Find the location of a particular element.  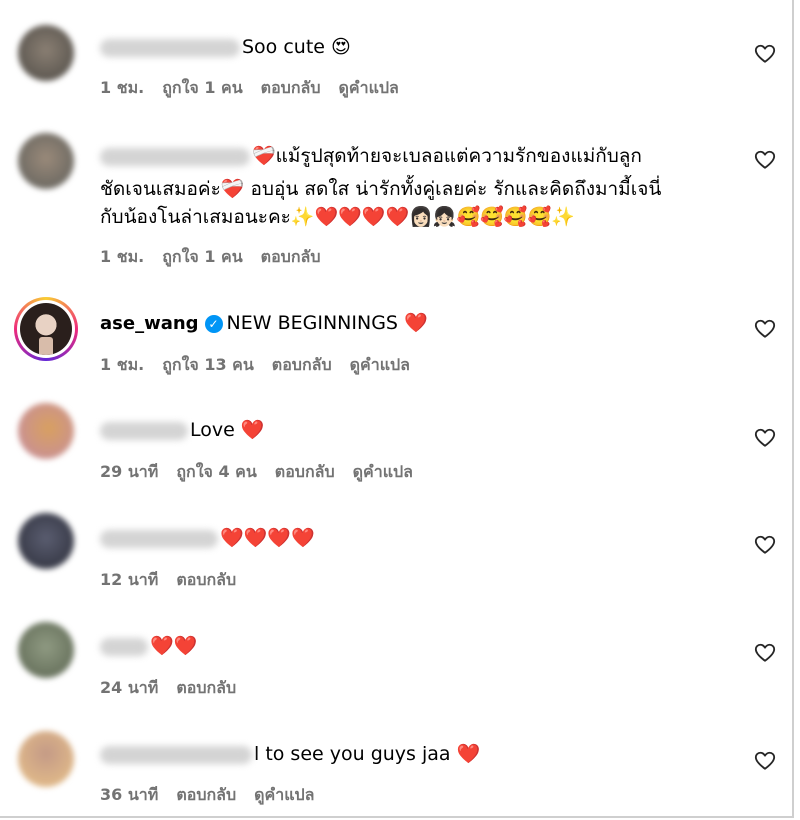

comment-meta: 1 ชม. ถูกใจ 1 คน ตอบกลับ ดูคำแปล is located at coordinates (258, 88).